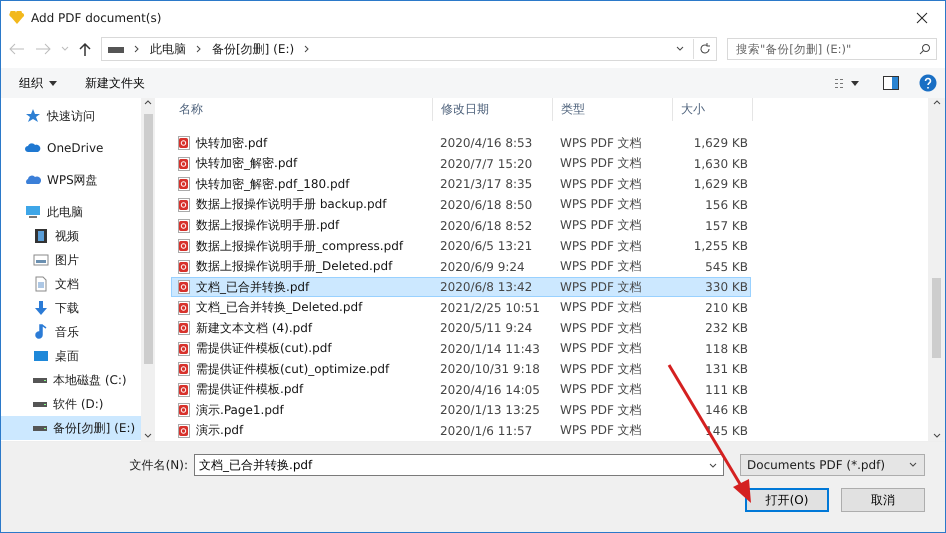 This screenshot has width=946, height=533. Describe the element at coordinates (490, 390) in the screenshot. I see `table-cell-text: 2020/4/16 14:05` at that location.